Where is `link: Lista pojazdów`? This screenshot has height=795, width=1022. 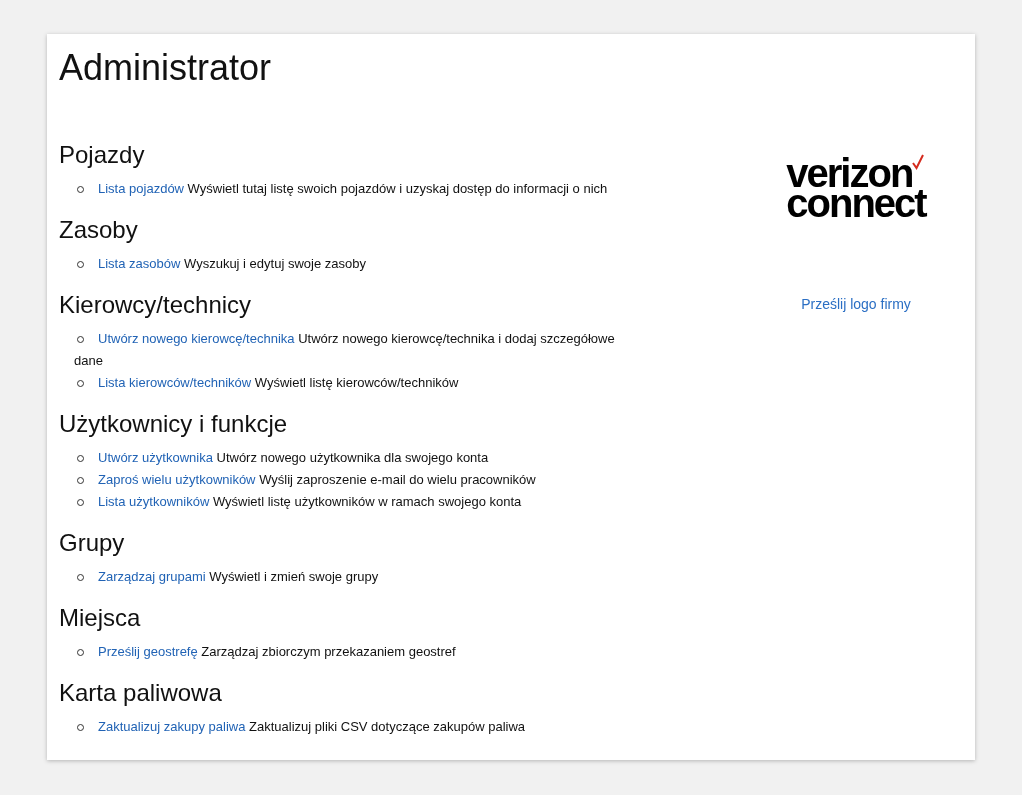 link: Lista pojazdów is located at coordinates (141, 188).